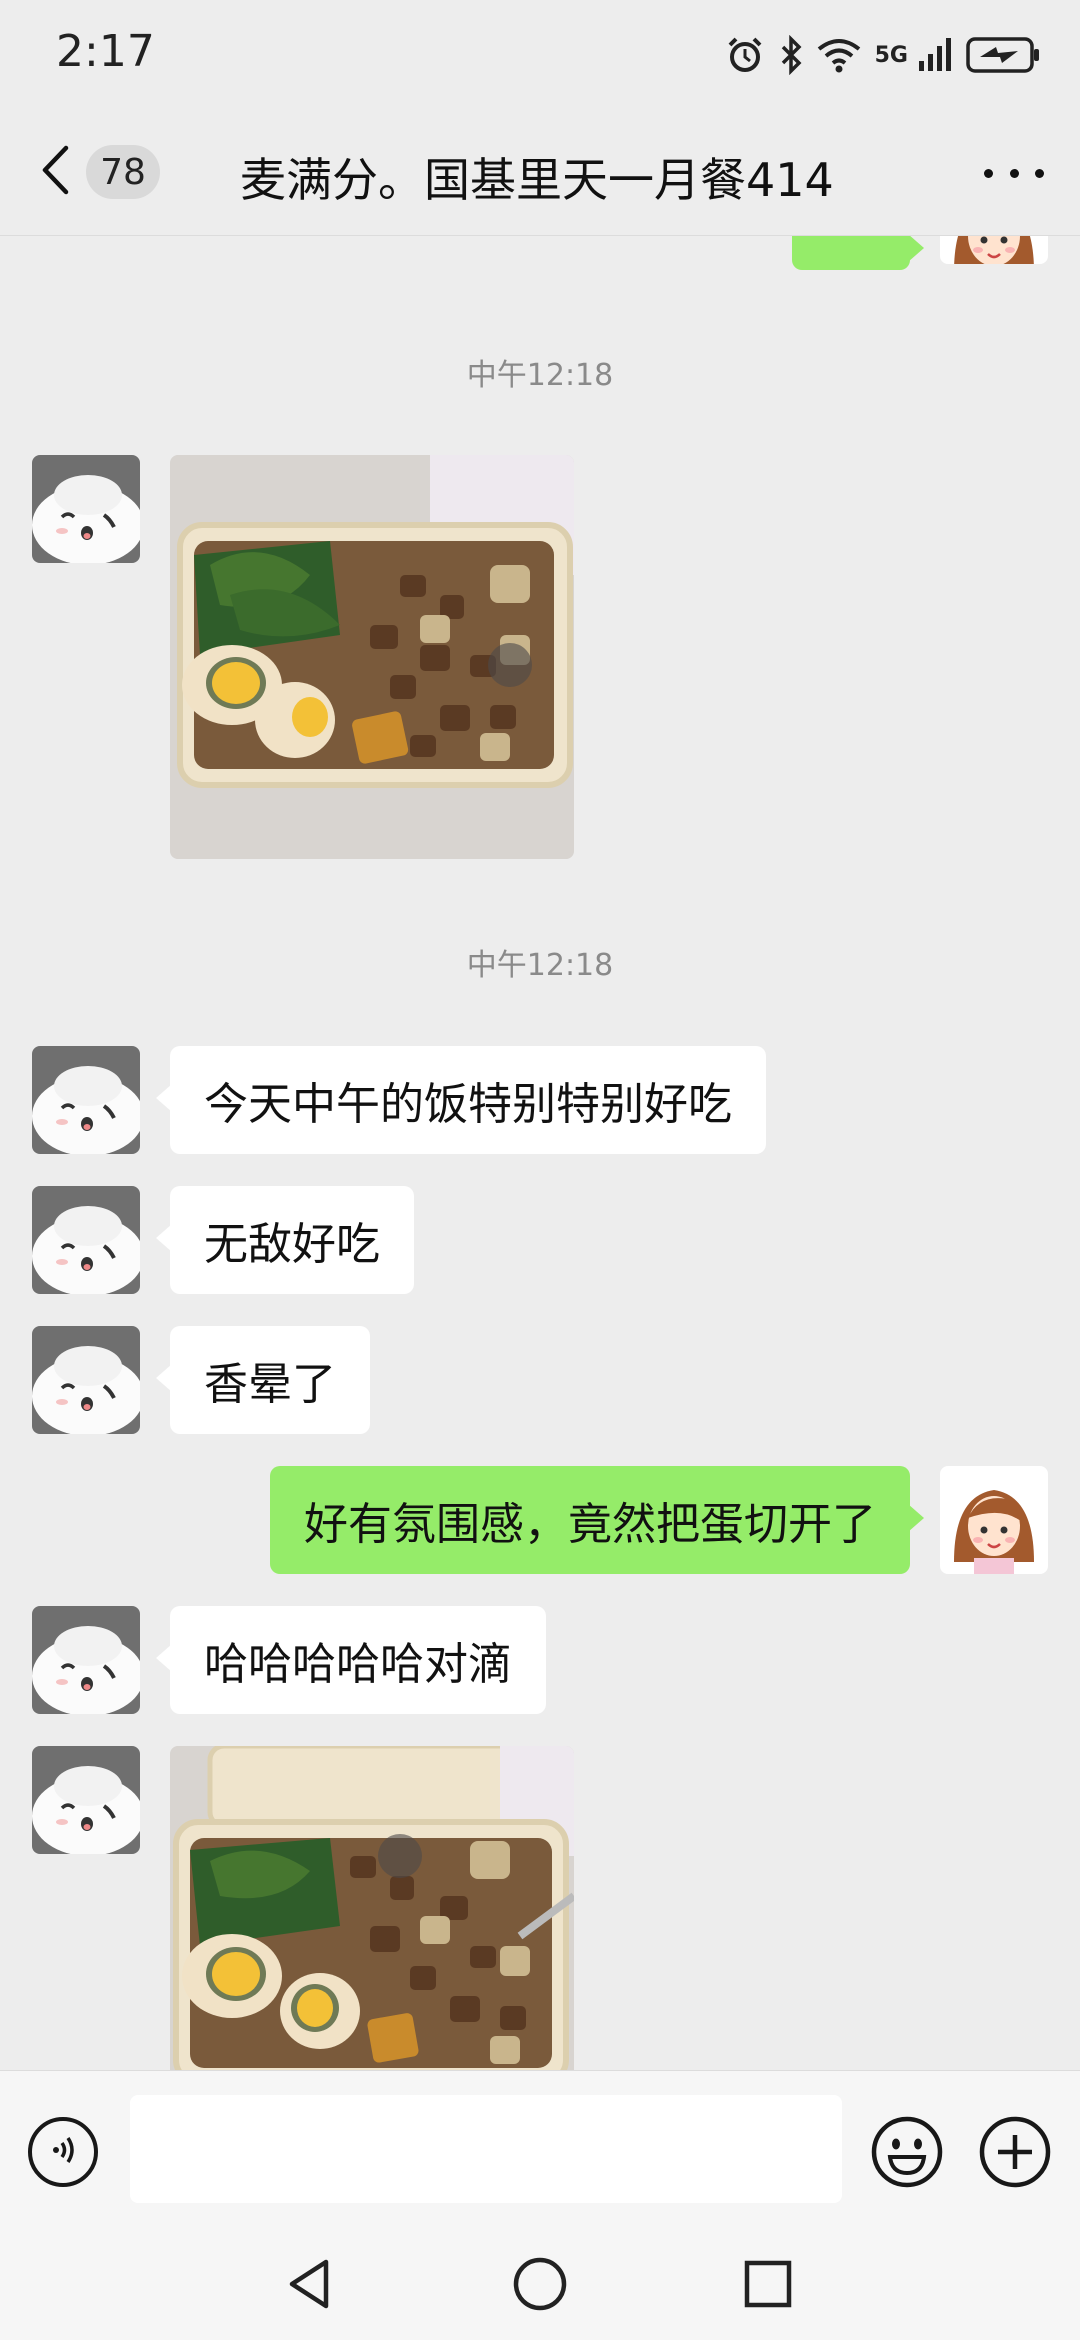  Describe the element at coordinates (263, 1380) in the screenshot. I see `message-bubble: 香晕了` at that location.